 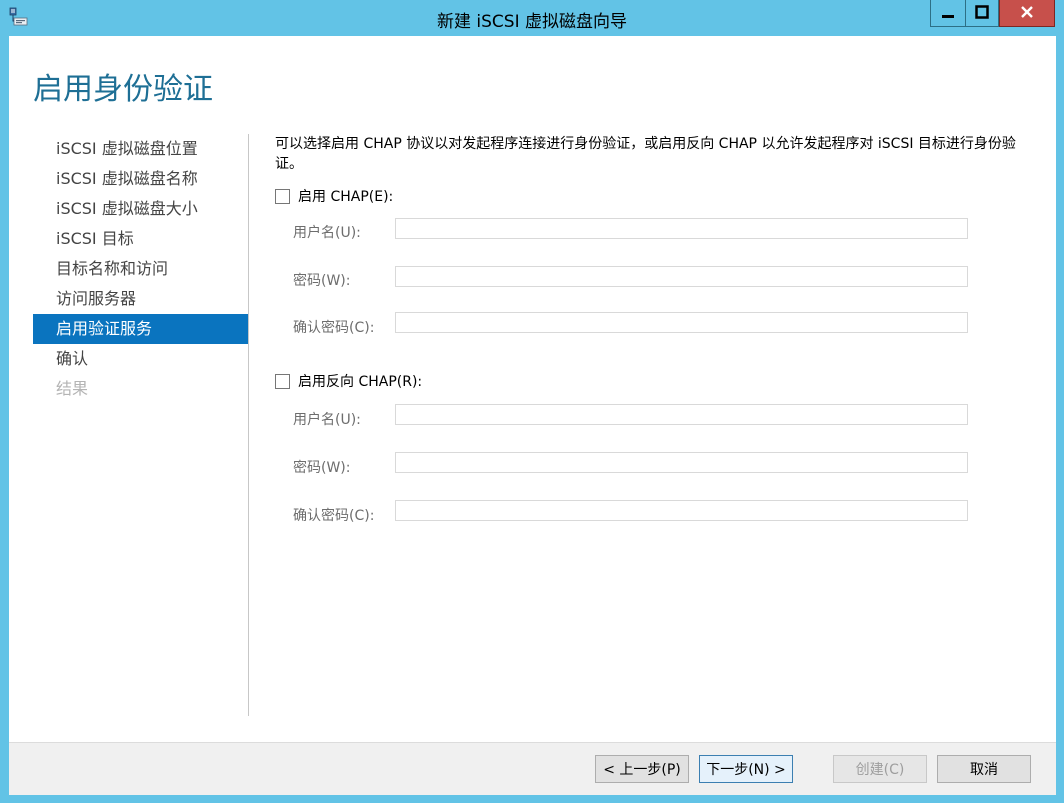 I want to click on title-bar: 新建 iSCSI 虚拟磁盘向导, so click(x=532, y=18).